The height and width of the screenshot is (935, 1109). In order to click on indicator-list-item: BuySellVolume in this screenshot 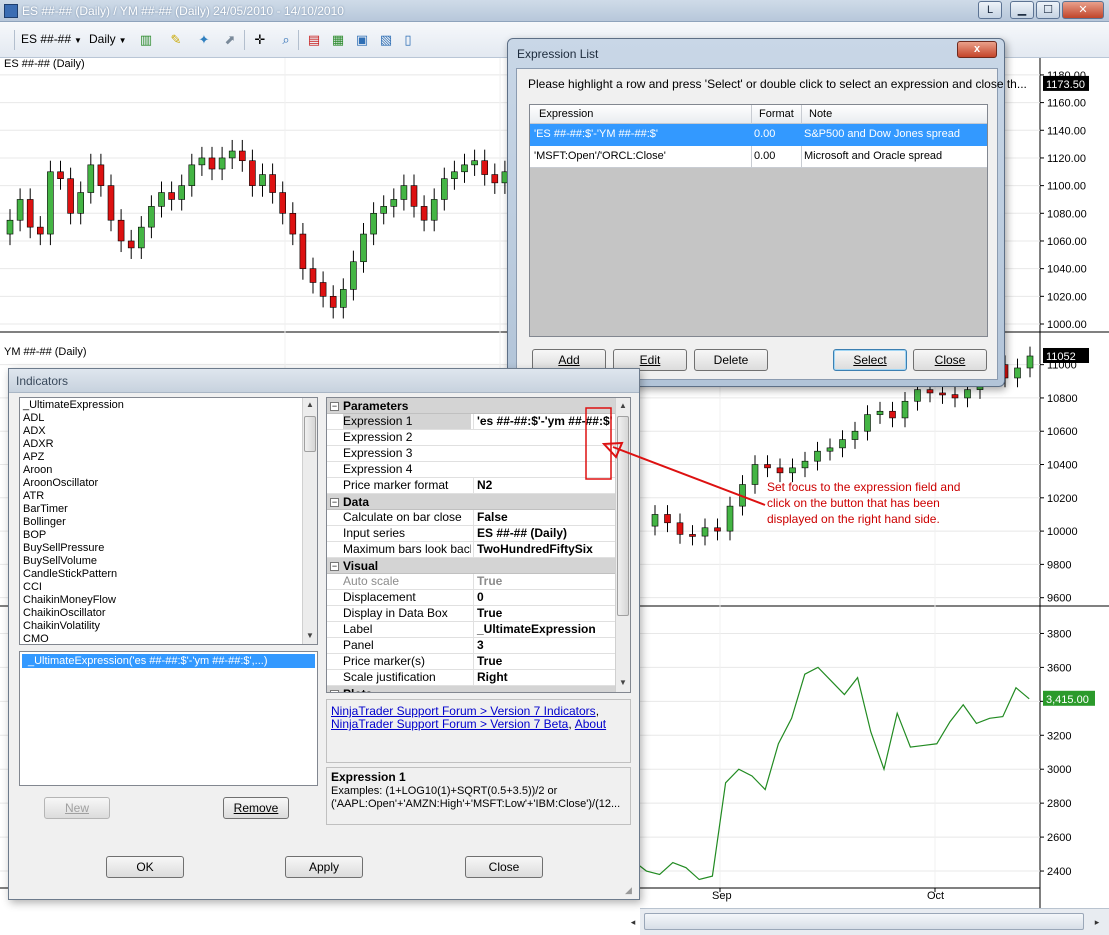, I will do `click(163, 561)`.